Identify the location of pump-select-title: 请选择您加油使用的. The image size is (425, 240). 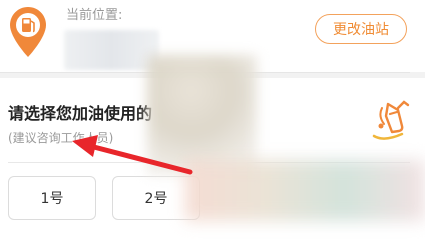
(80, 113).